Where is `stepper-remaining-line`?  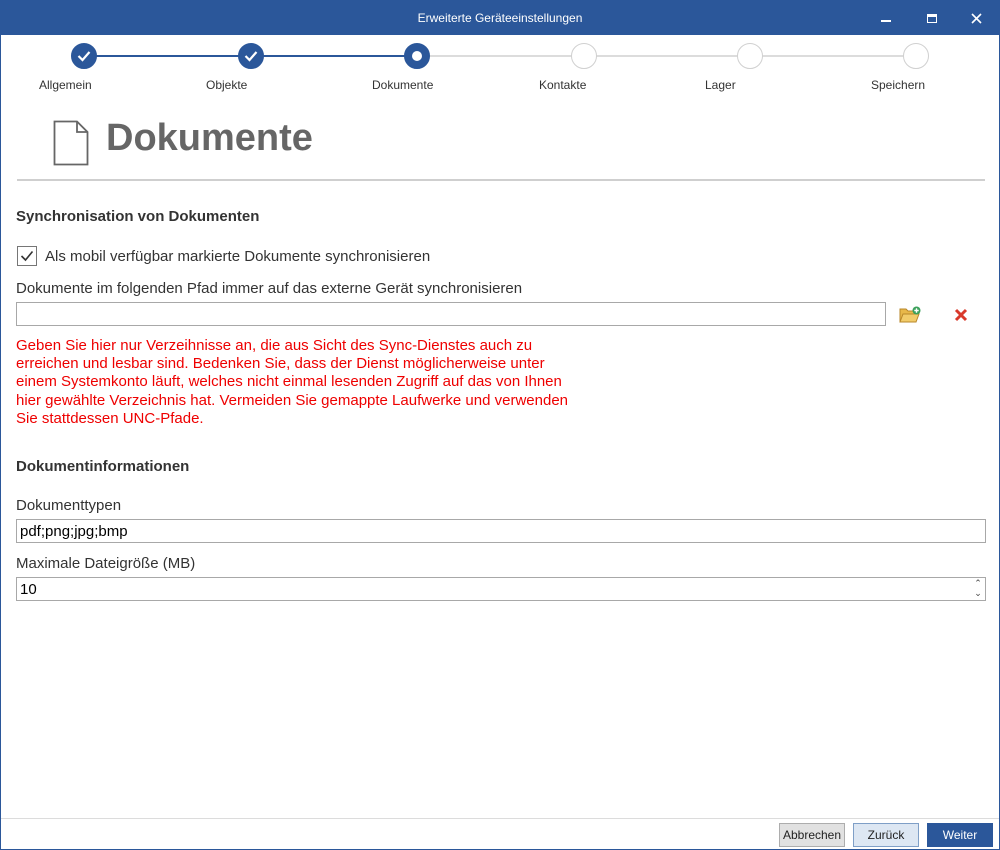
stepper-remaining-line is located at coordinates (666, 56).